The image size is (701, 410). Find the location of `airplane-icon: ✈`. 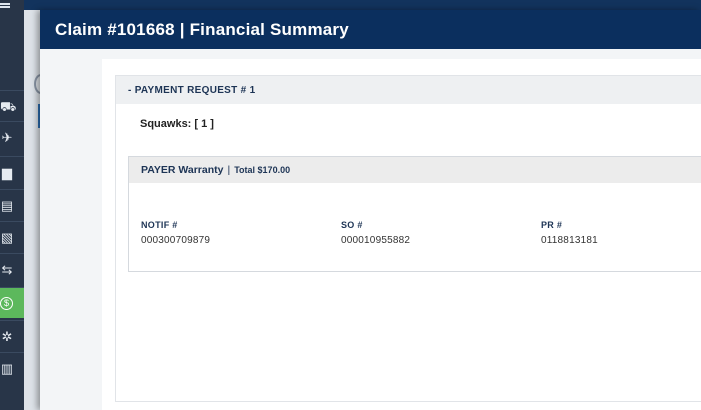

airplane-icon: ✈ is located at coordinates (7, 137).